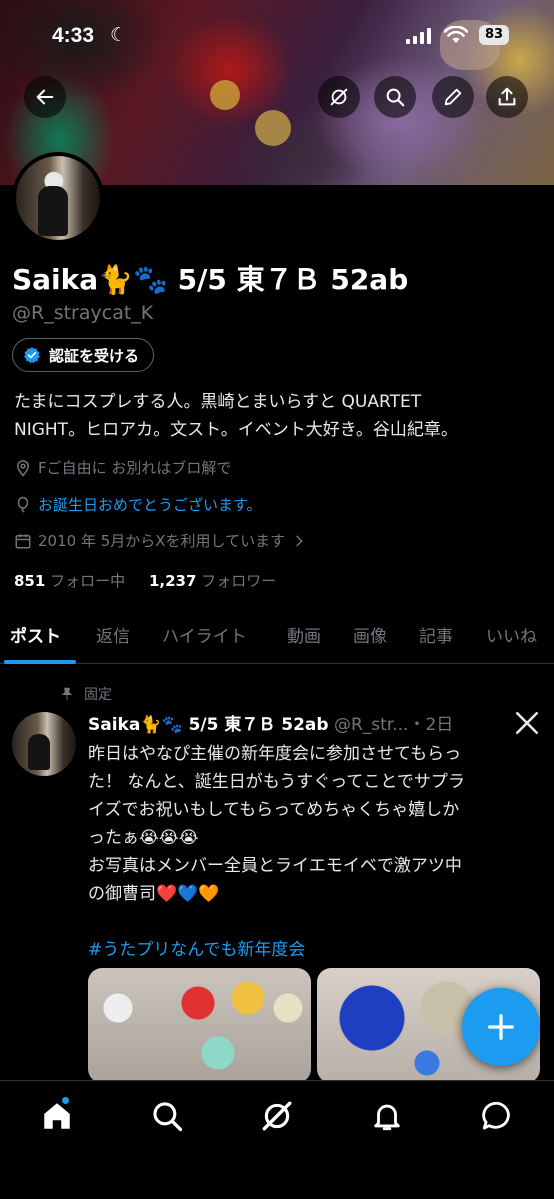  I want to click on share-button, so click(507, 97).